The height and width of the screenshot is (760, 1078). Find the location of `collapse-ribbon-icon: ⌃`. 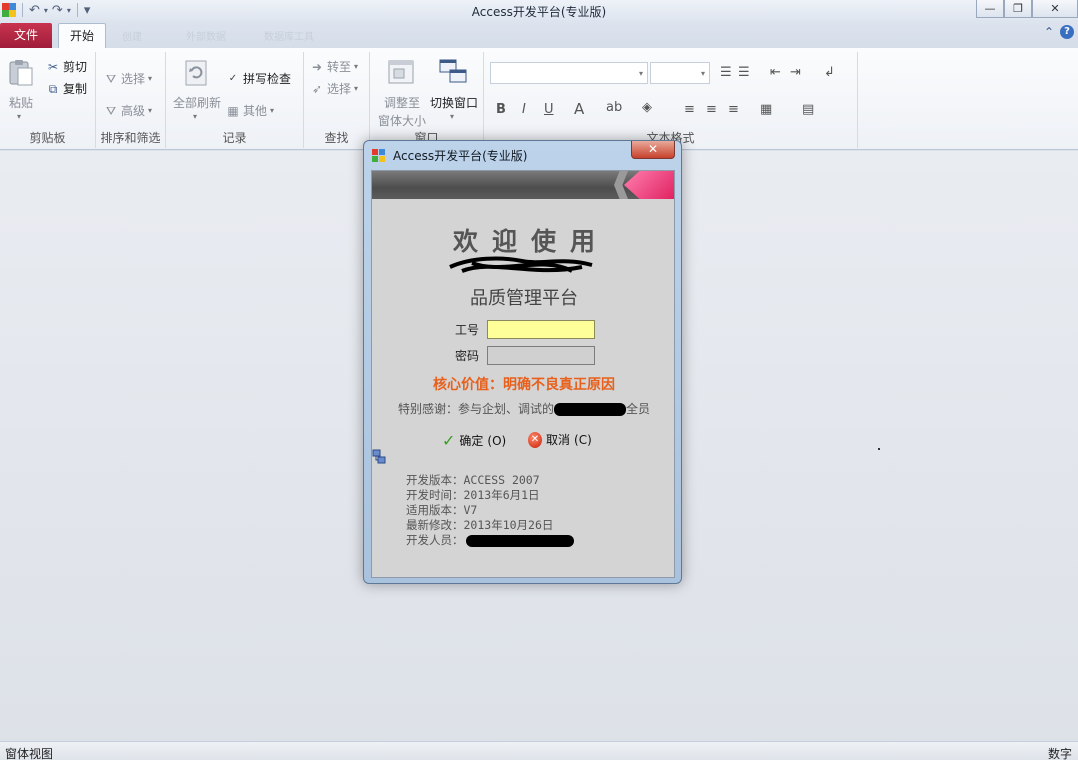

collapse-ribbon-icon: ⌃ is located at coordinates (1049, 32).